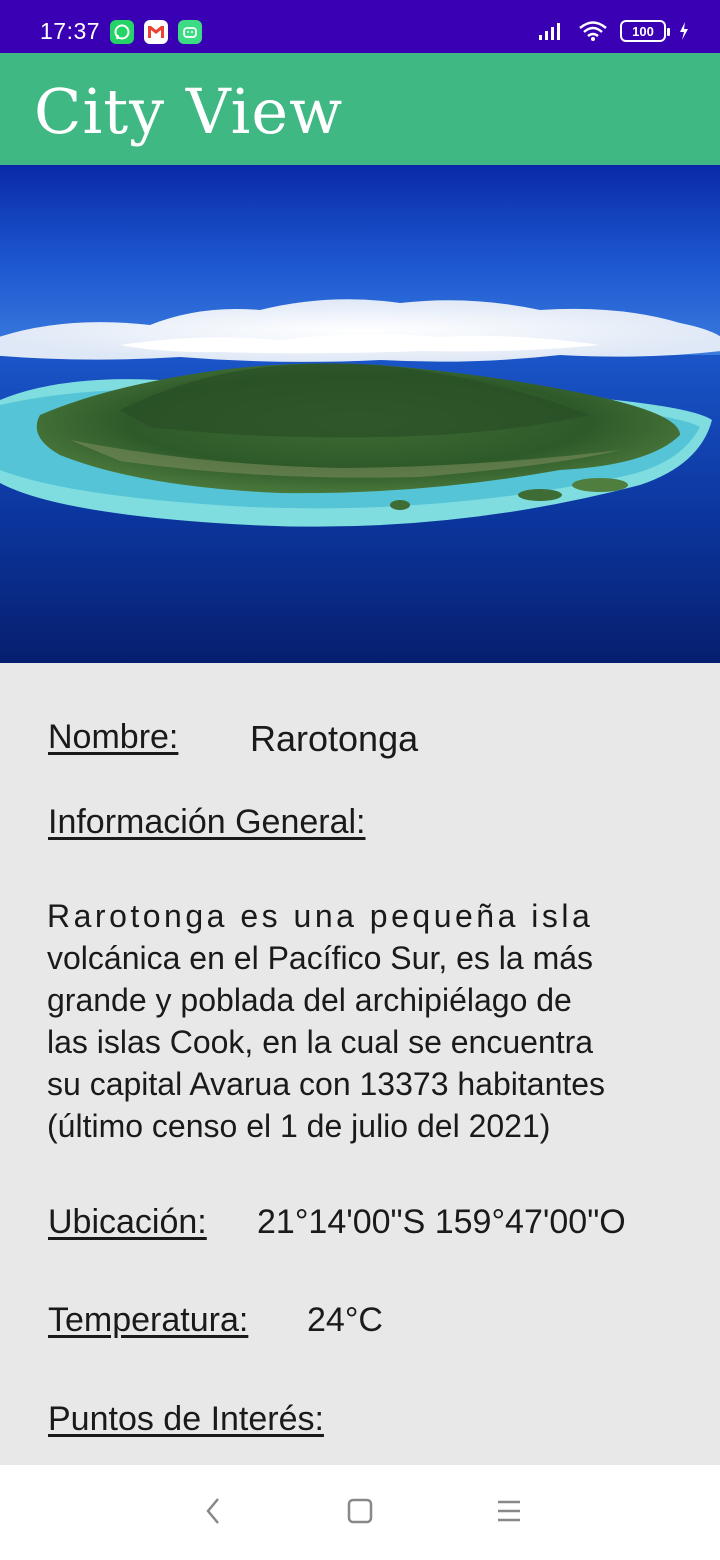 The image size is (720, 1560). Describe the element at coordinates (509, 1511) in the screenshot. I see `menu-icon` at that location.